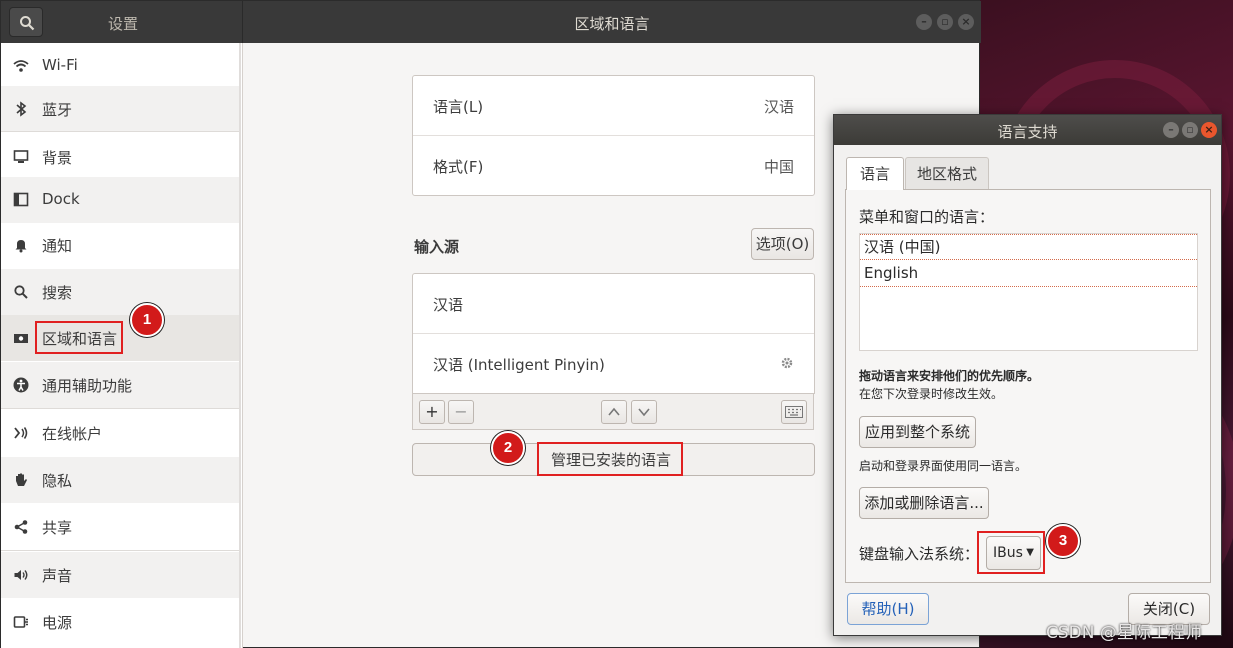  Describe the element at coordinates (21, 109) in the screenshot. I see `bluetooth-icon` at that location.